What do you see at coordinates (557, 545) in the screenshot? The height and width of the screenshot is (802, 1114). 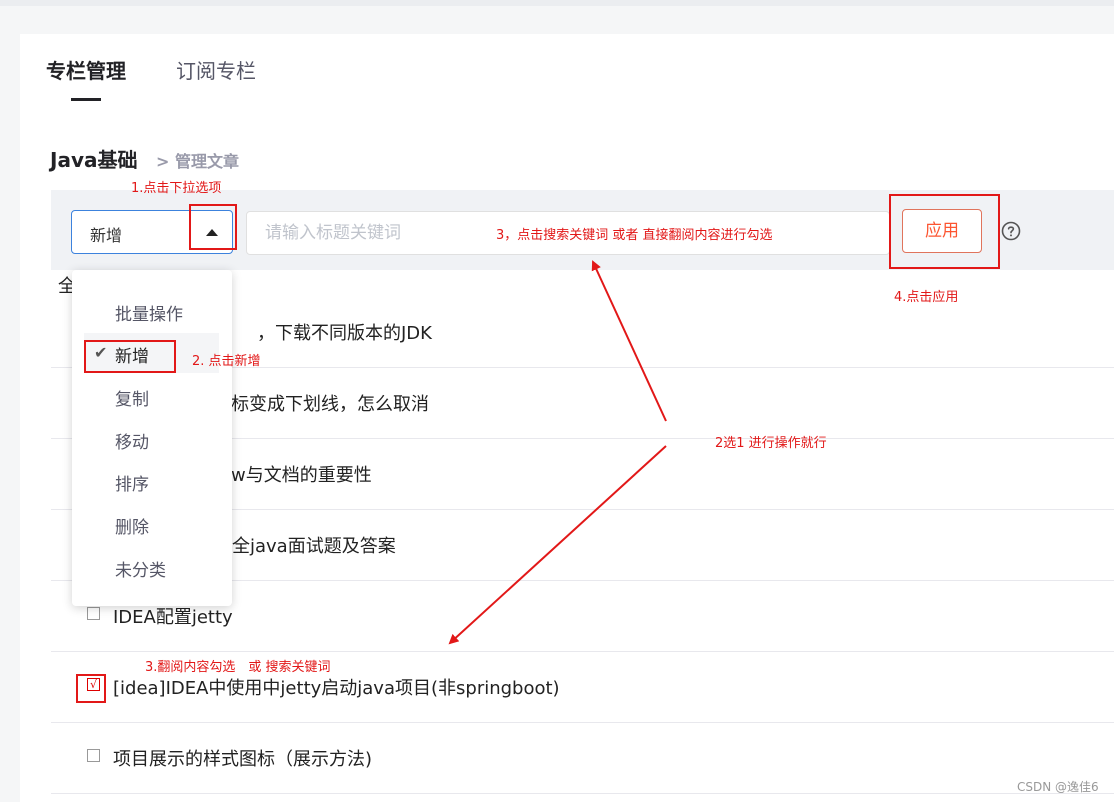 I see `arrow-to-checkbox` at bounding box center [557, 545].